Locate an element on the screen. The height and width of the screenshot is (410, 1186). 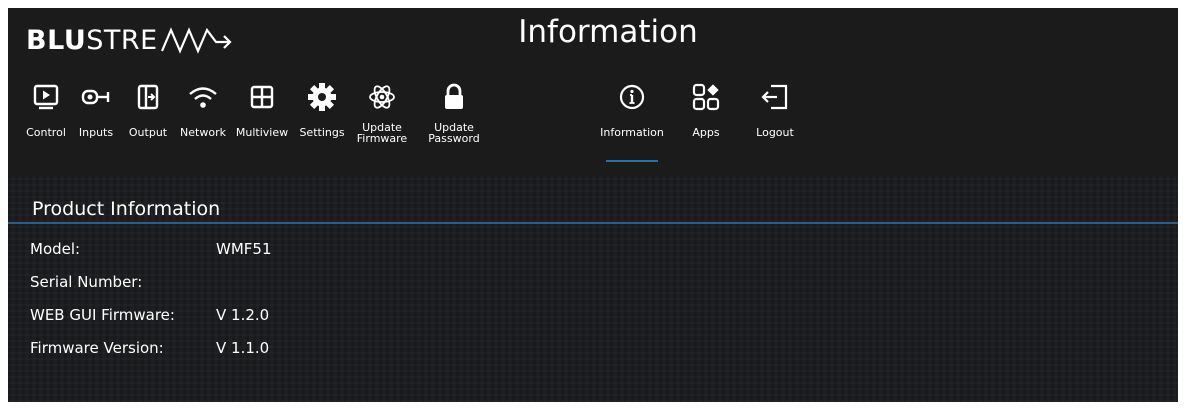
nav-item-settings: Settings is located at coordinates (322, 120).